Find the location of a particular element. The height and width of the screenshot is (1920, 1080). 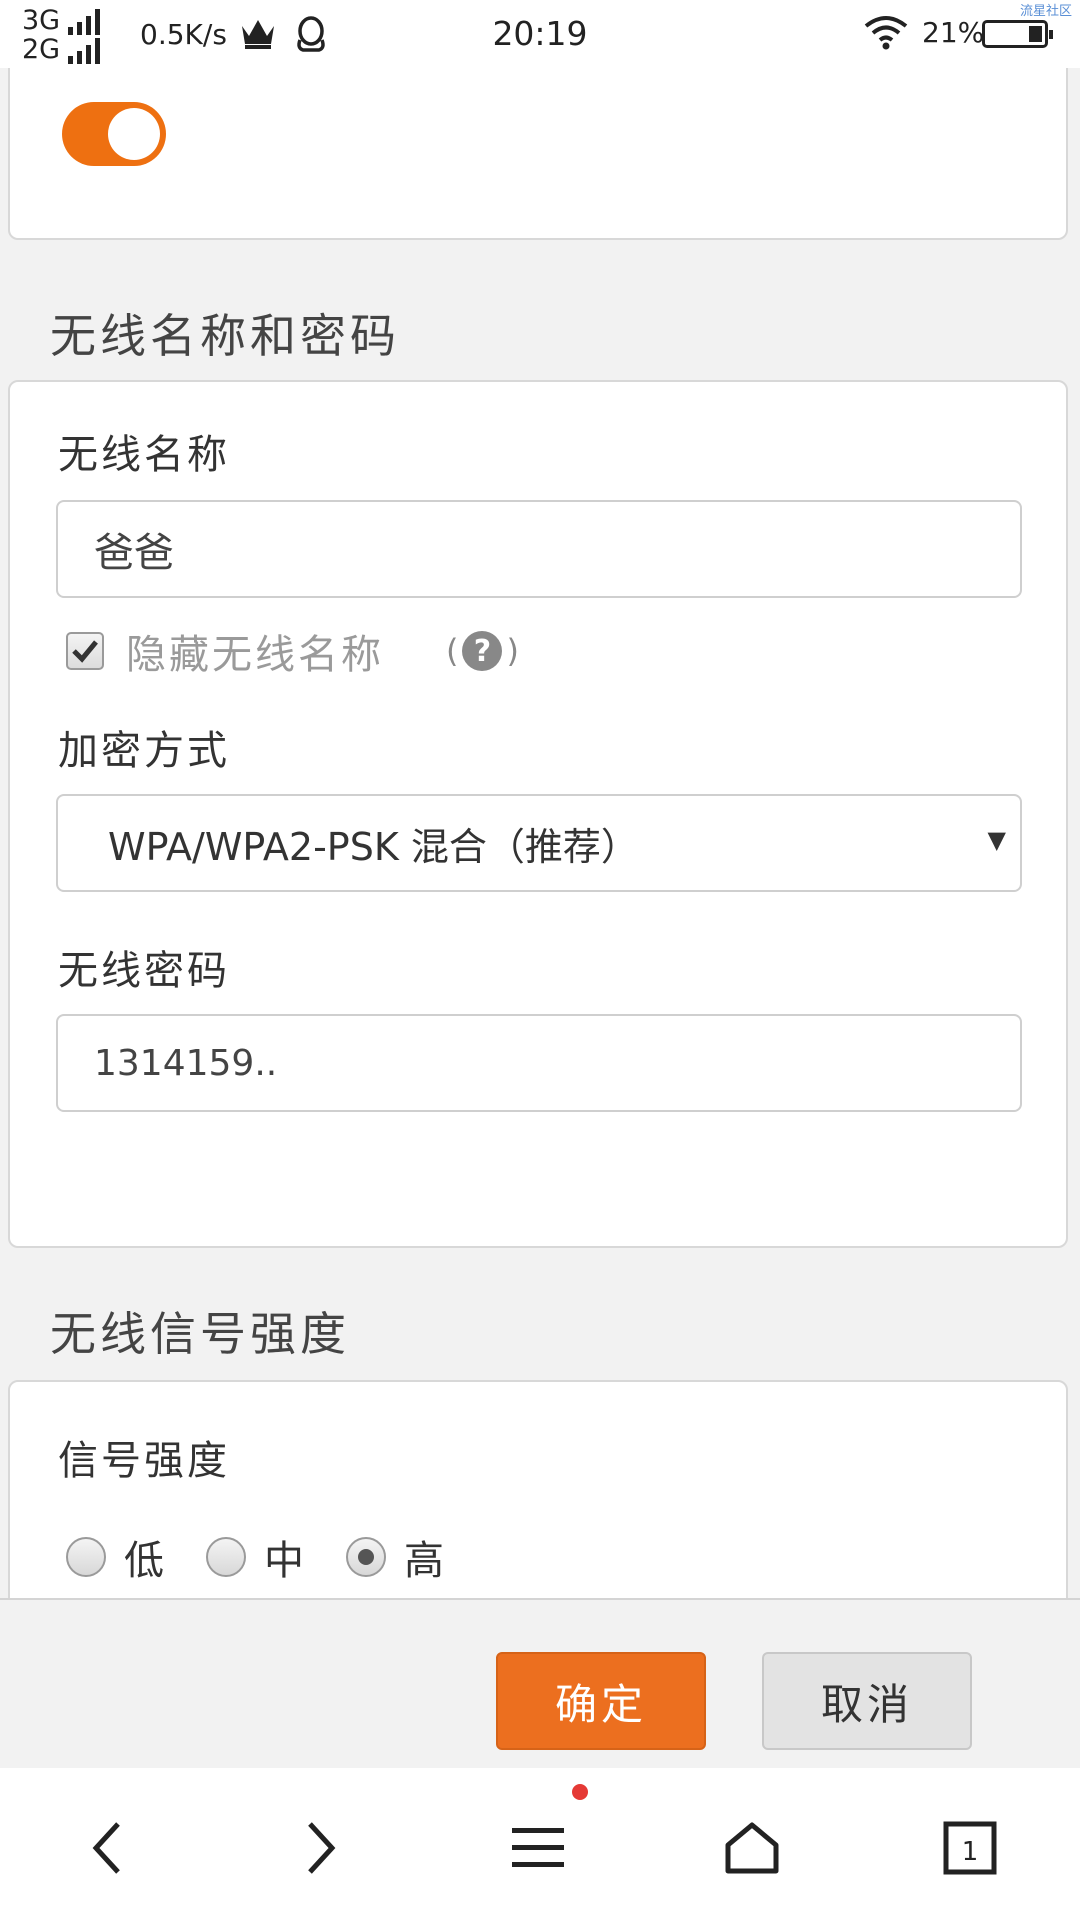

check-icon is located at coordinates (85, 651).